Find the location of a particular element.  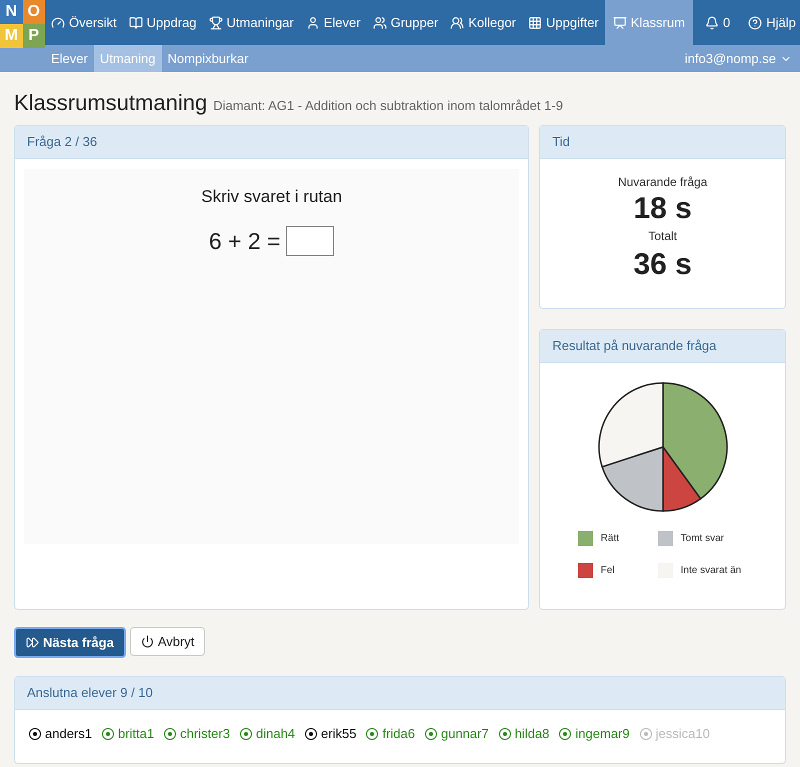

fast-forward-icon is located at coordinates (32, 642).